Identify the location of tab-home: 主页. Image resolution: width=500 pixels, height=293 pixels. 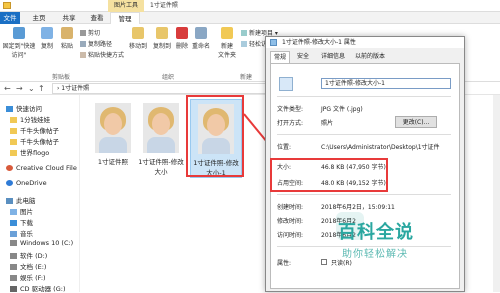
(39, 18).